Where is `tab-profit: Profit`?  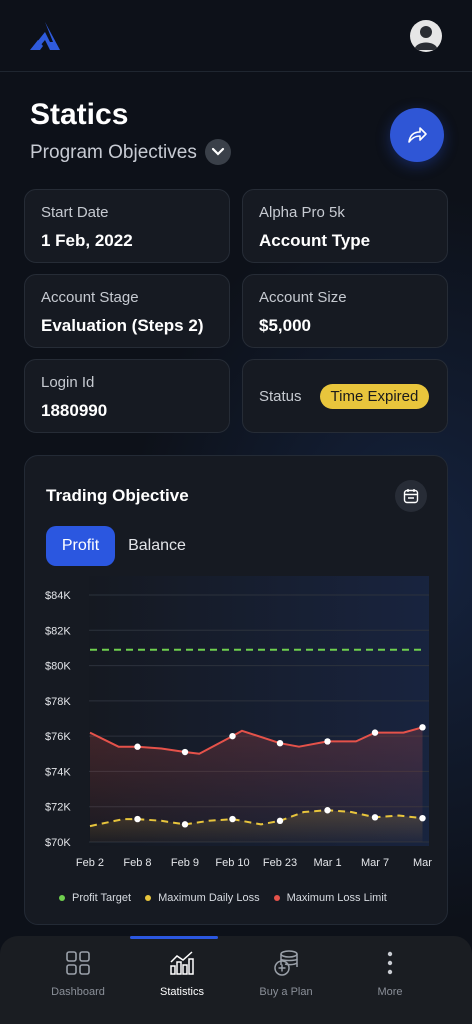 tab-profit: Profit is located at coordinates (80, 546).